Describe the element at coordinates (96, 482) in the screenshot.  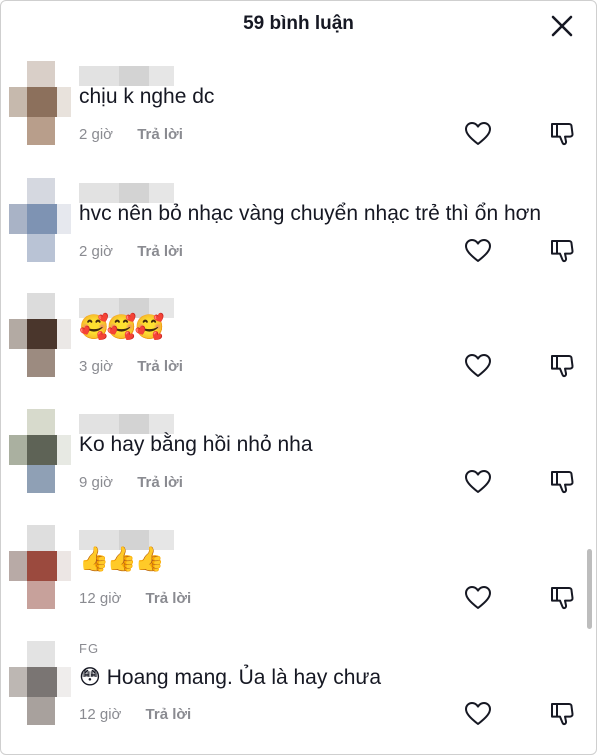
I see `comment-time: 9 giờ` at that location.